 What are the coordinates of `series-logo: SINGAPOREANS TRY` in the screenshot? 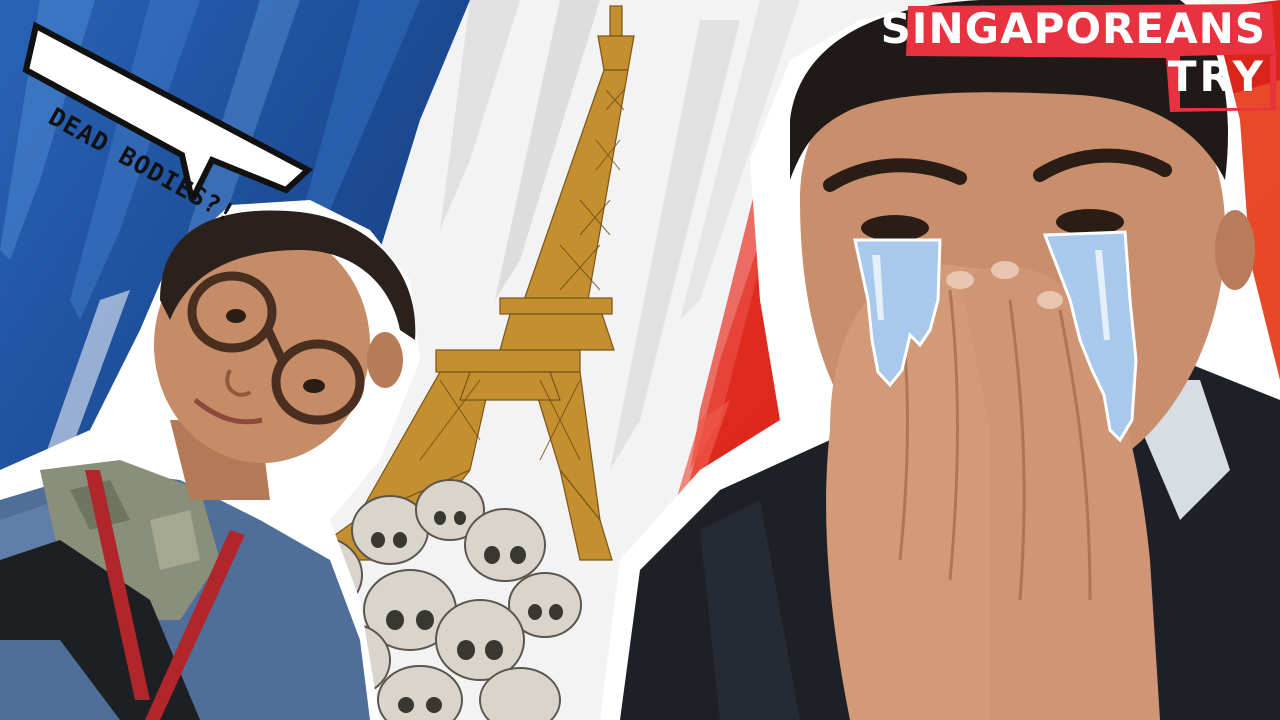 It's located at (1080, 56).